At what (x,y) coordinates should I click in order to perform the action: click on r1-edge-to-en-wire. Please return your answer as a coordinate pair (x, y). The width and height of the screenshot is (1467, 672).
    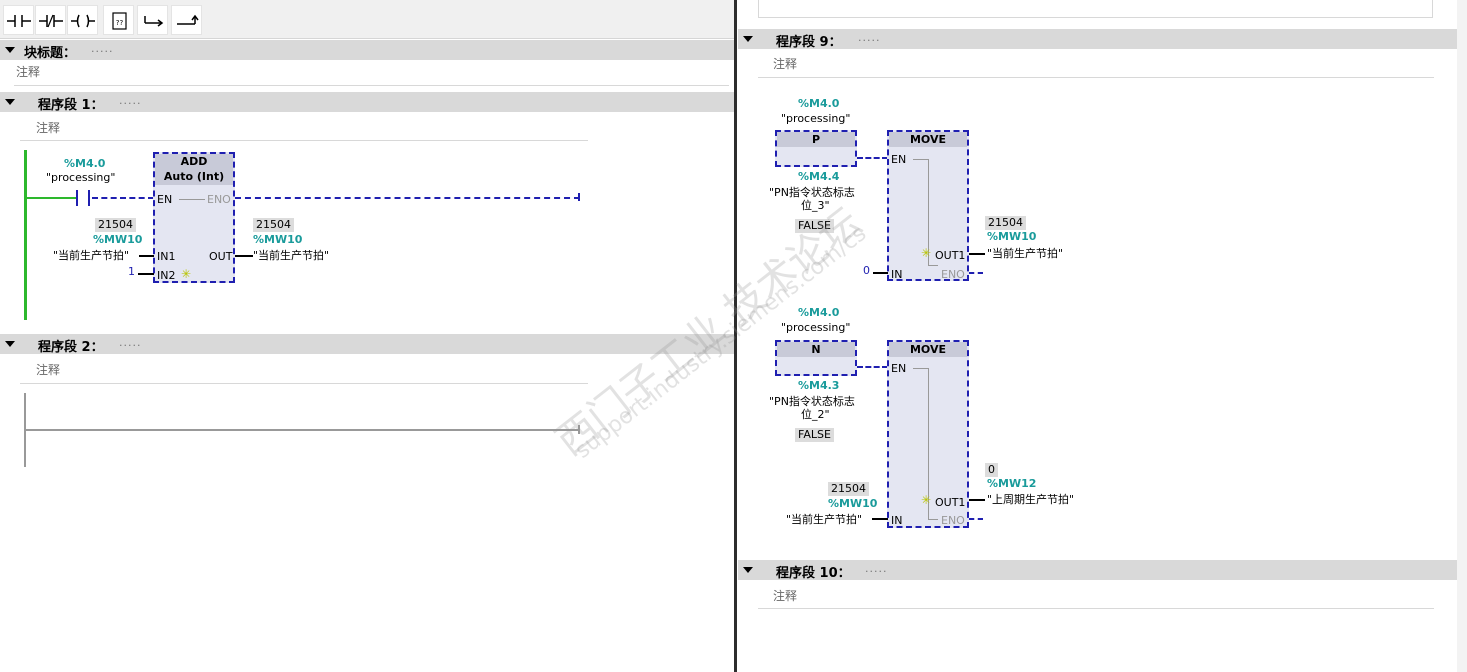
    Looking at the image, I should click on (872, 158).